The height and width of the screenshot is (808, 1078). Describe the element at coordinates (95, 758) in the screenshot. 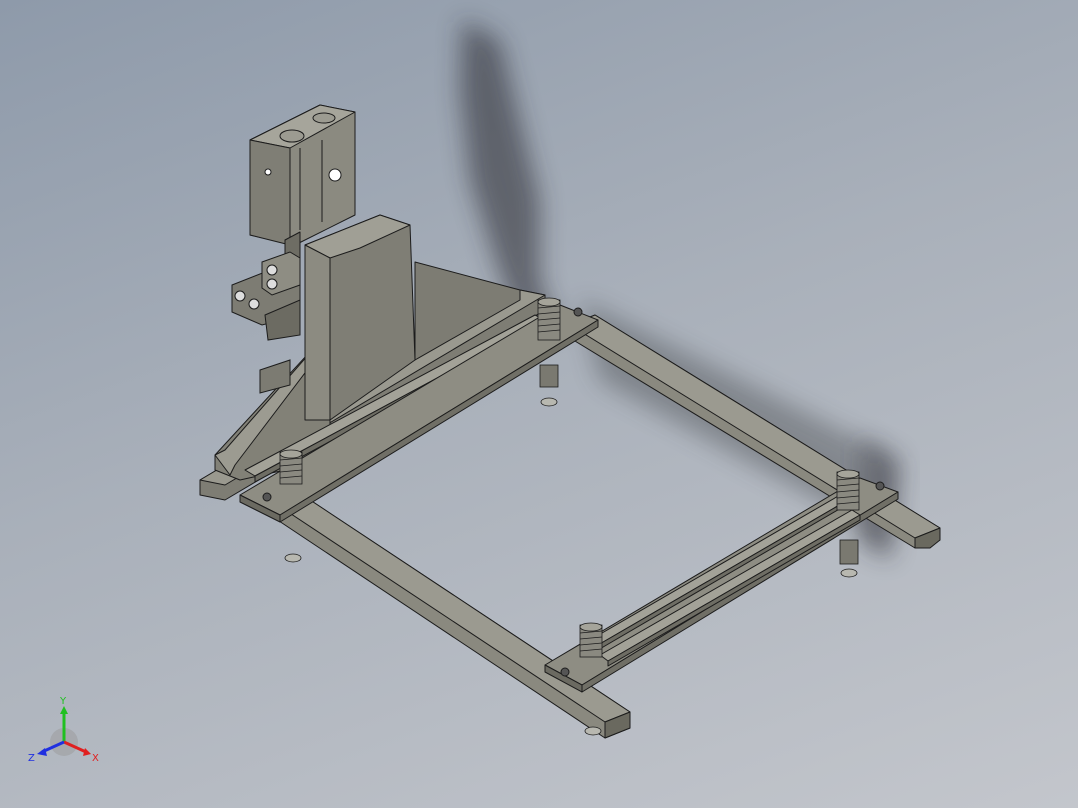

I see `x-axis-label: X` at that location.